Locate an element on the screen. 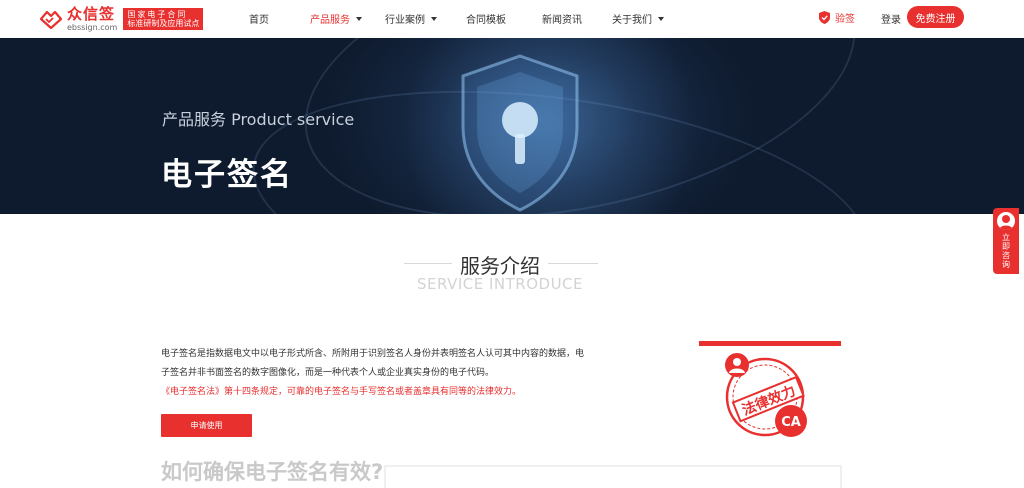  logo-badge: 国家电子合同 标准研制及应用试点 is located at coordinates (163, 19).